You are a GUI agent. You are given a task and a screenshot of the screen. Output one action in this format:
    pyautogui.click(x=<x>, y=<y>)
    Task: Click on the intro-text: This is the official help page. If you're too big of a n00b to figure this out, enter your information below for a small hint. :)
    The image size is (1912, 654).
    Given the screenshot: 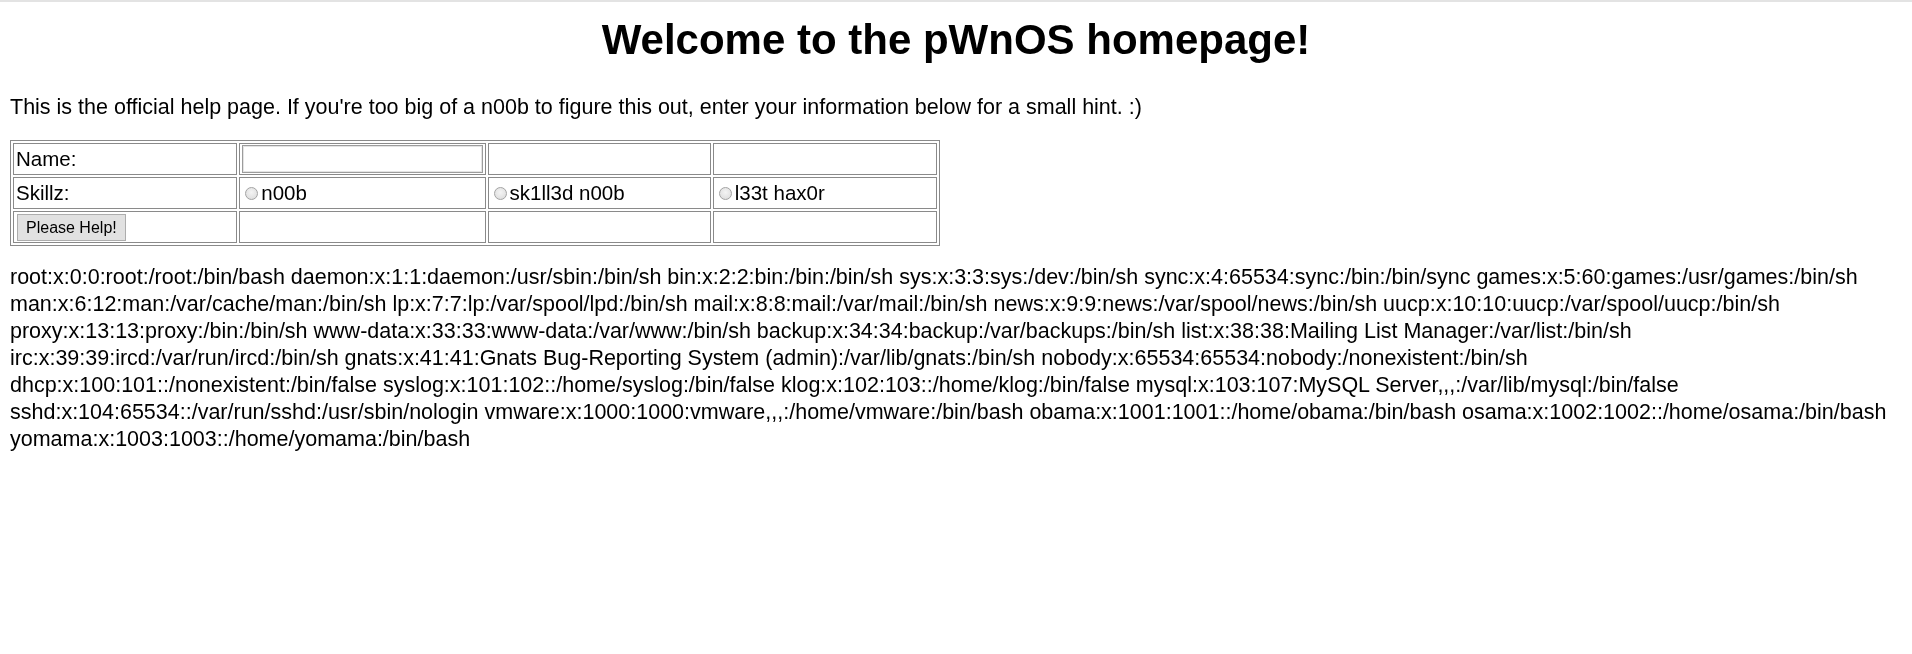 What is the action you would take?
    pyautogui.click(x=576, y=107)
    